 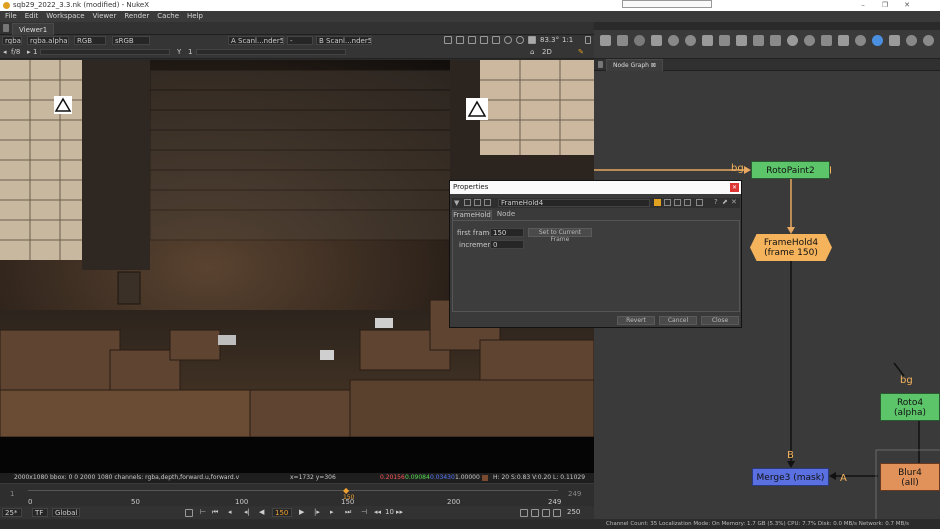 I want to click on lut-select: sRGB, so click(x=131, y=40).